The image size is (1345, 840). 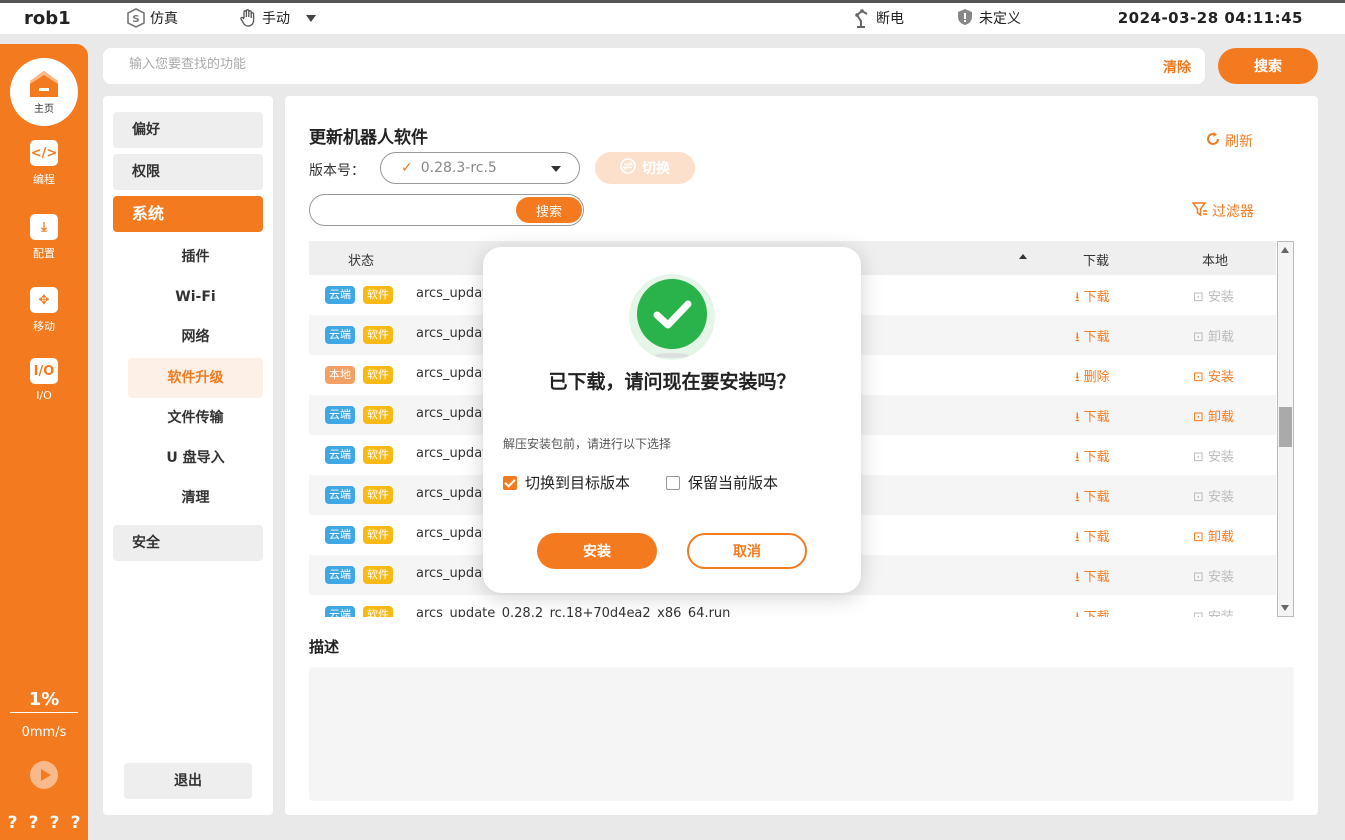 I want to click on rail-item-move: ✥ 移动, so click(x=44, y=310).